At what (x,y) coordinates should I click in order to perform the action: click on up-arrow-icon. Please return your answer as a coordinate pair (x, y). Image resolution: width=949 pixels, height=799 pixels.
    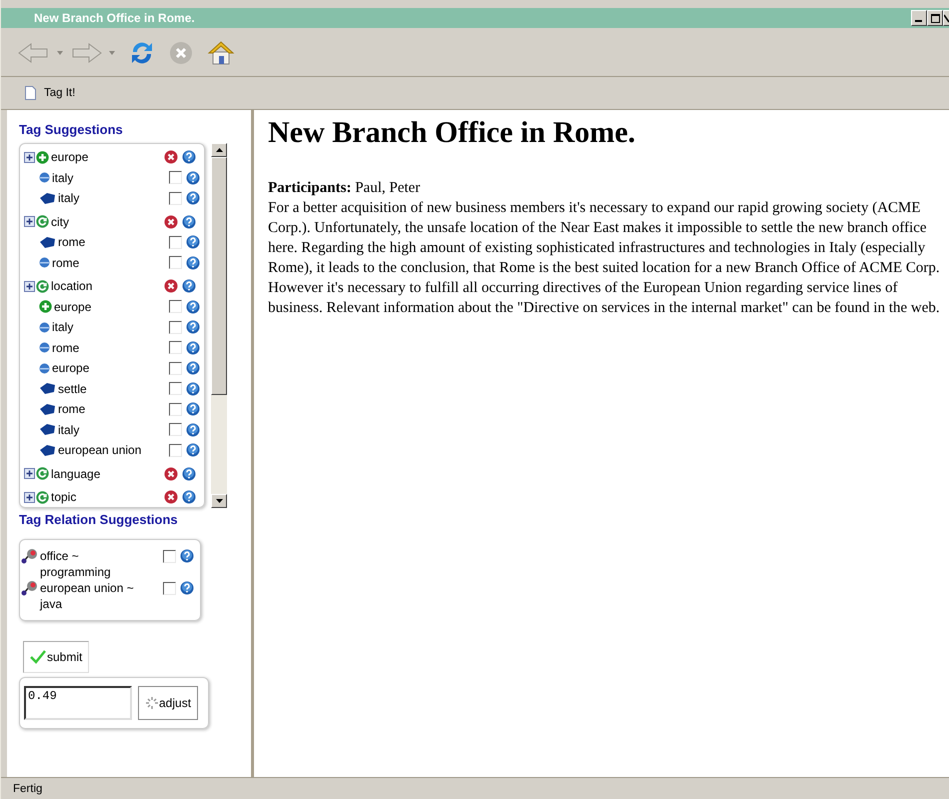
    Looking at the image, I should click on (219, 150).